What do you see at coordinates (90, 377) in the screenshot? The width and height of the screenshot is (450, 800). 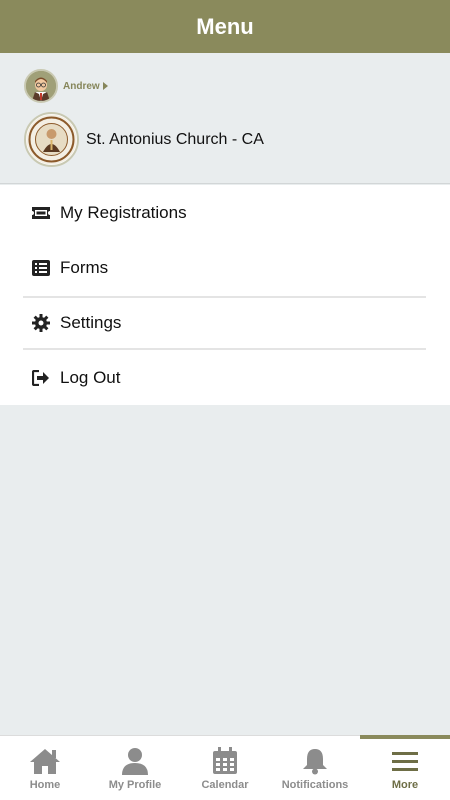 I see `menu-item-label: Log Out` at bounding box center [90, 377].